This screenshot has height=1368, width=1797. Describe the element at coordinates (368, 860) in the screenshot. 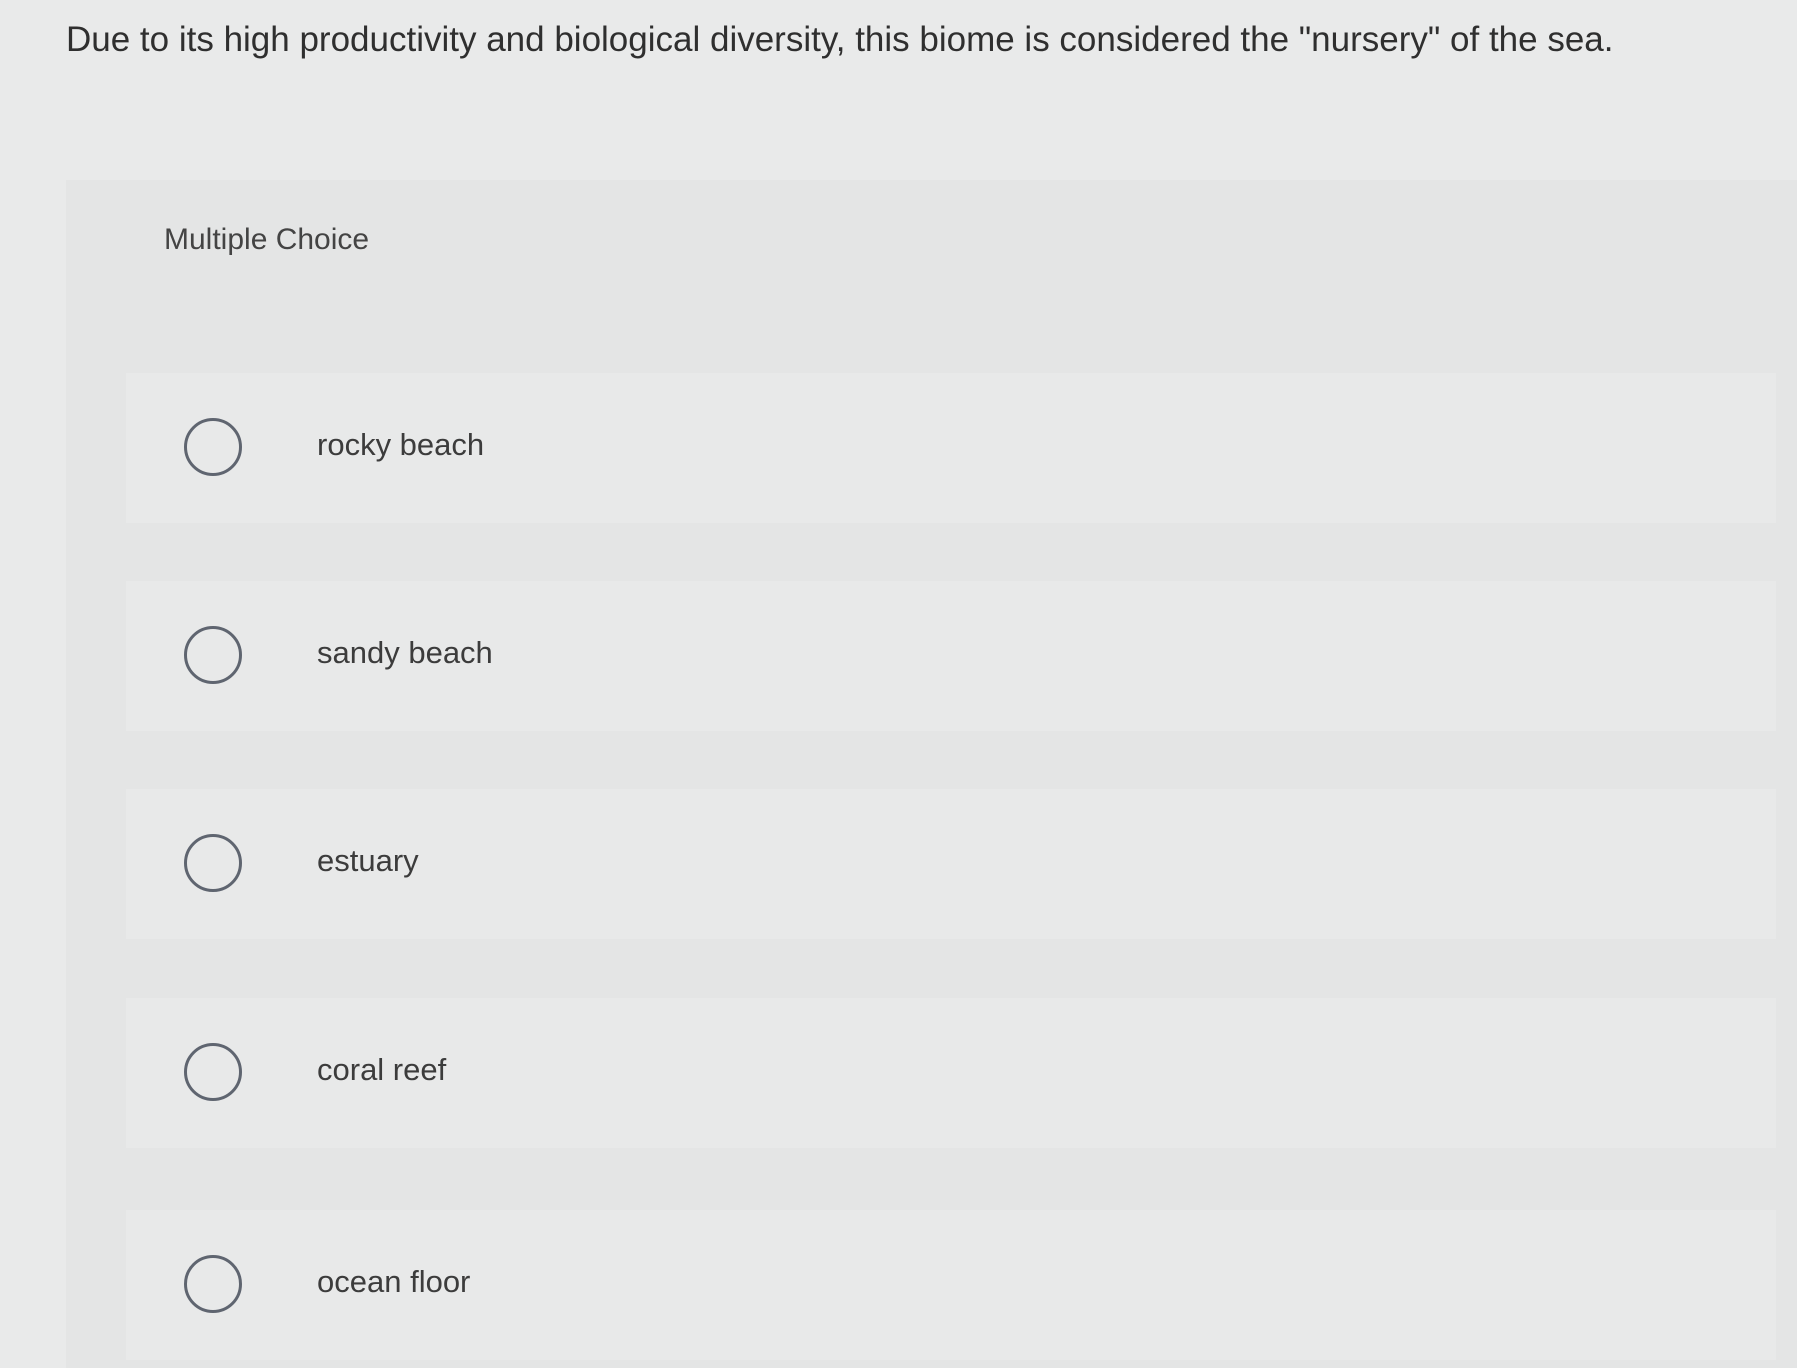

I see `option-label: estuary` at that location.